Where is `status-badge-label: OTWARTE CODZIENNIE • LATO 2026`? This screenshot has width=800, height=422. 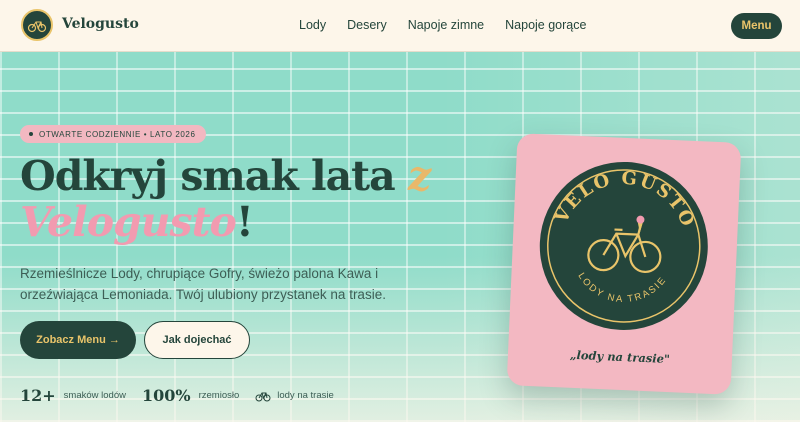 status-badge-label: OTWARTE CODZIENNIE • LATO 2026 is located at coordinates (117, 134).